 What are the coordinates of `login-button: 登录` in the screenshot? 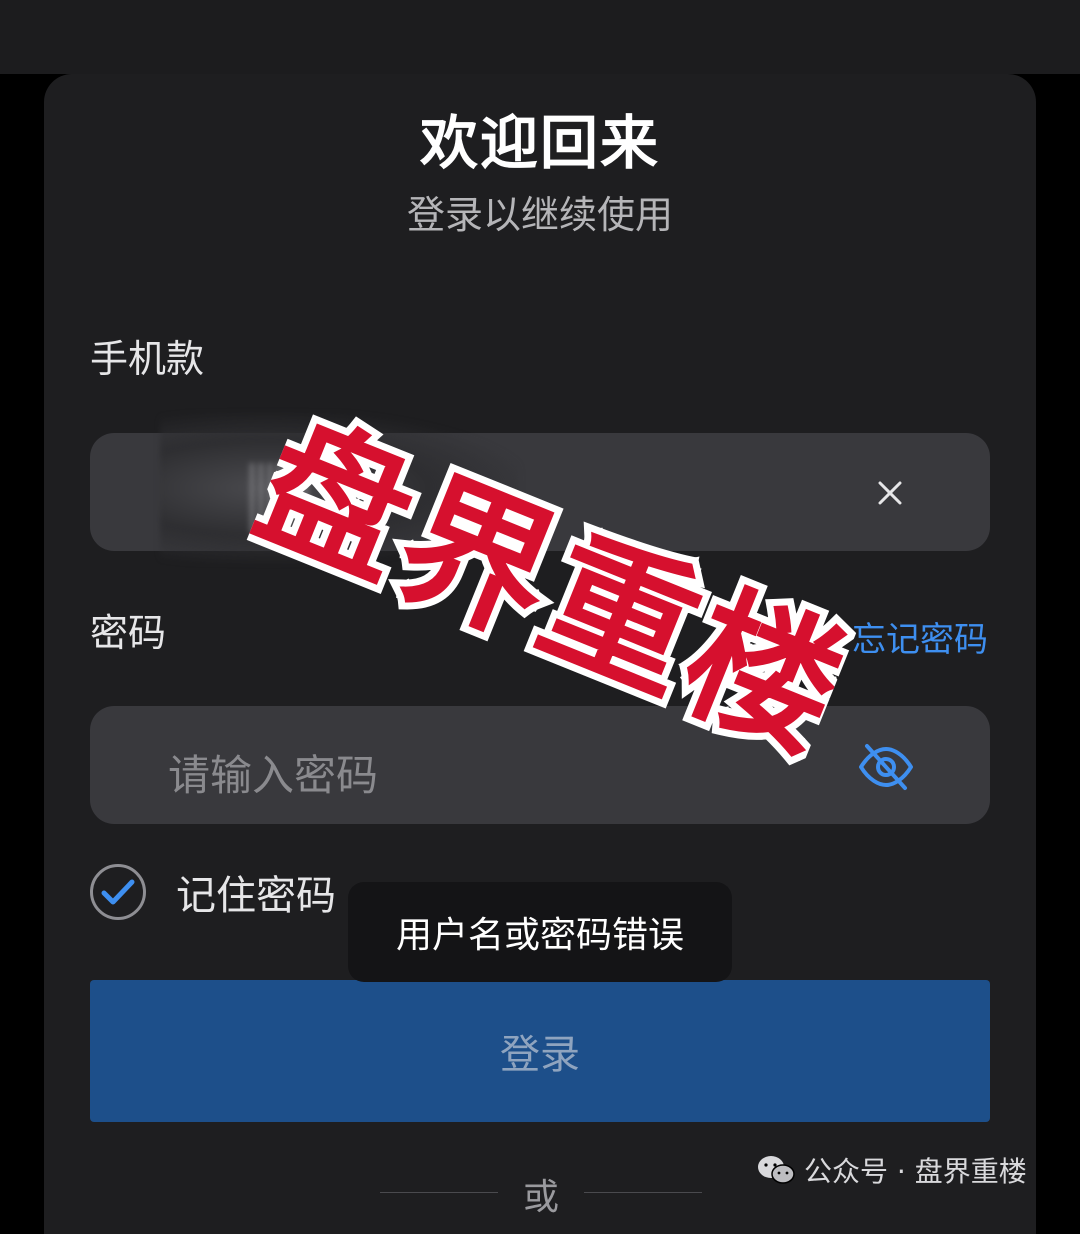 It's located at (540, 1051).